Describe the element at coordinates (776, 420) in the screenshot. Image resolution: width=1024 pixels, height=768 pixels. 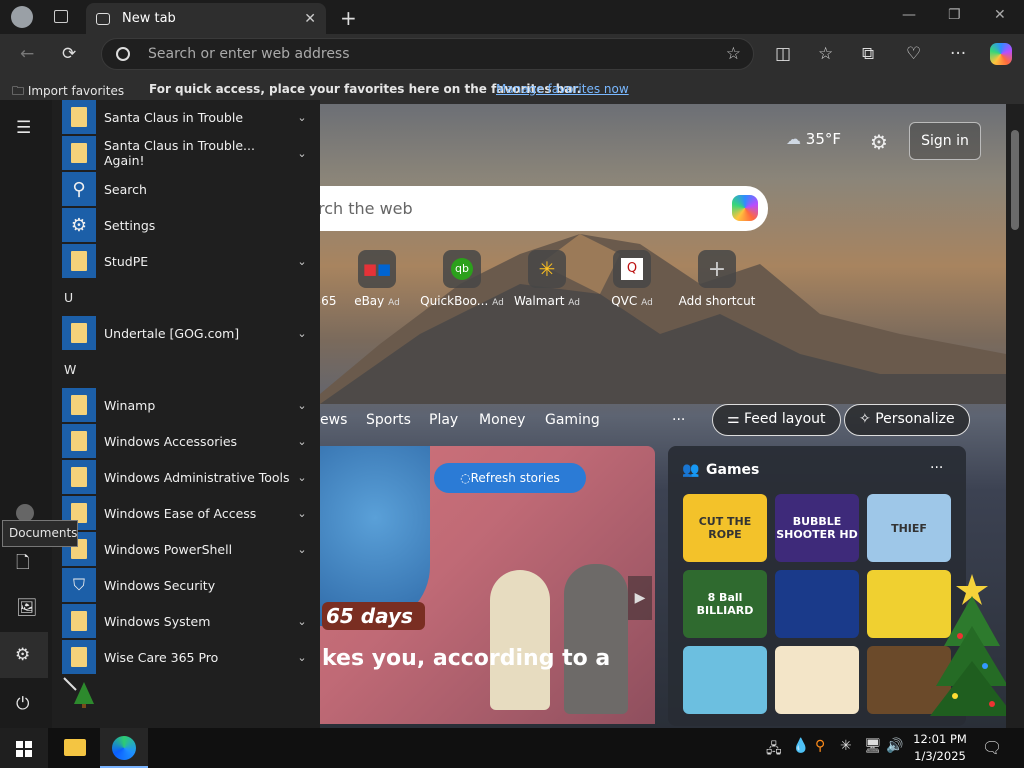
I see `feed-layout-button: ⚌ Feed layout` at that location.